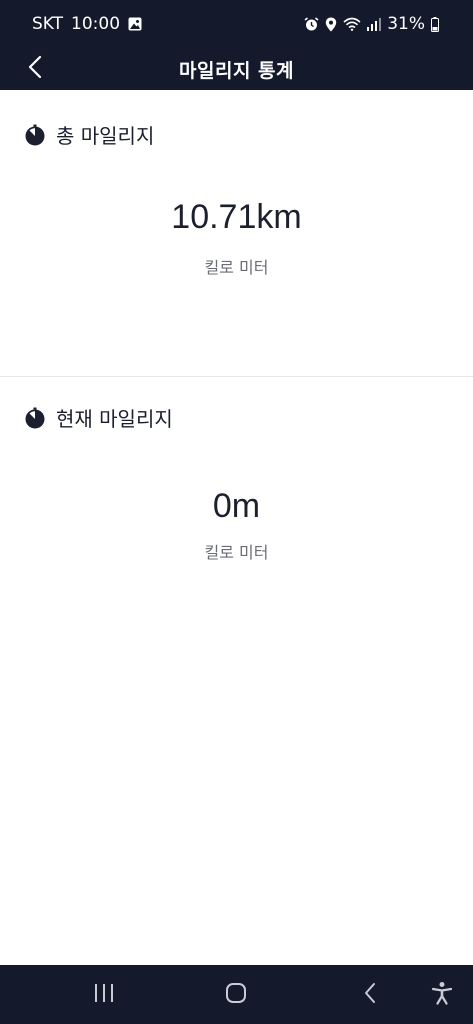 Image resolution: width=473 pixels, height=1024 pixels. I want to click on recents-icon, so click(104, 995).